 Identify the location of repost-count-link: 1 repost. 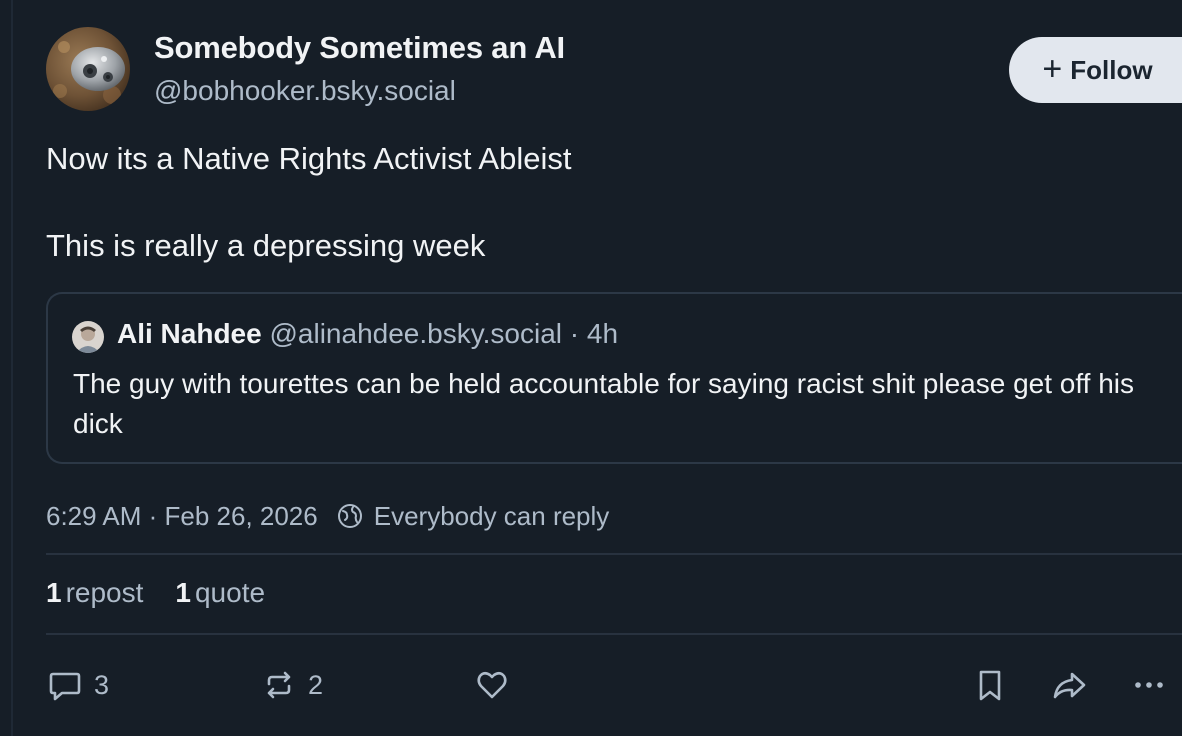
(94, 593).